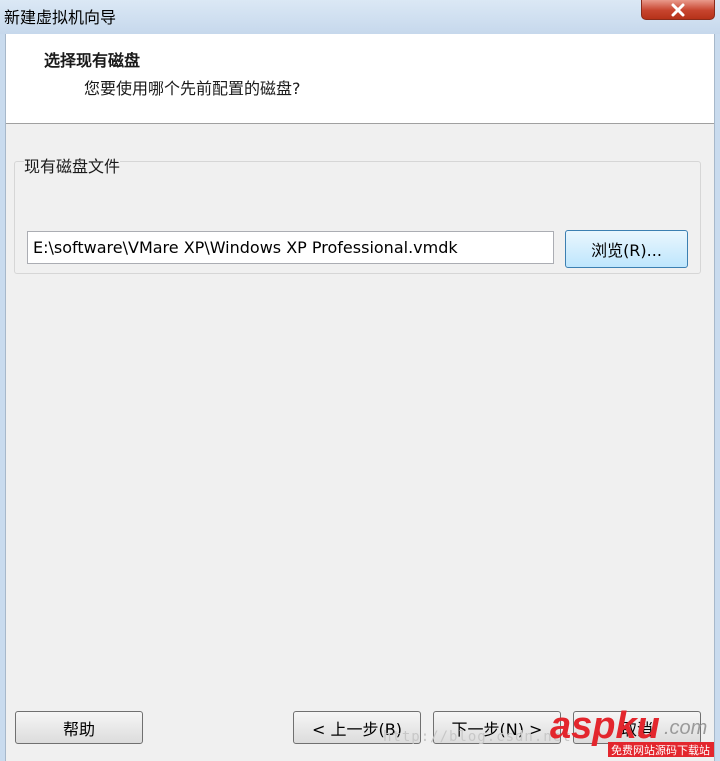 This screenshot has width=720, height=761. What do you see at coordinates (660, 750) in the screenshot?
I see `logo-tagline: 免费网站源码下载站` at bounding box center [660, 750].